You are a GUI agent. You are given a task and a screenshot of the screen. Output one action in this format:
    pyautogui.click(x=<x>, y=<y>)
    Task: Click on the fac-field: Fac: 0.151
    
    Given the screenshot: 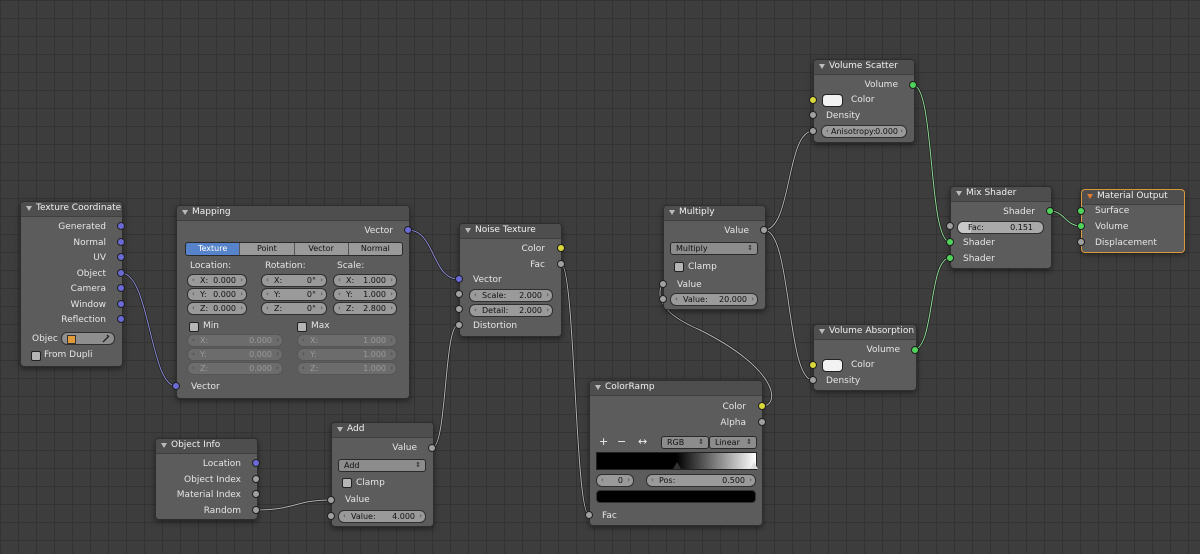 What is the action you would take?
    pyautogui.click(x=1000, y=227)
    